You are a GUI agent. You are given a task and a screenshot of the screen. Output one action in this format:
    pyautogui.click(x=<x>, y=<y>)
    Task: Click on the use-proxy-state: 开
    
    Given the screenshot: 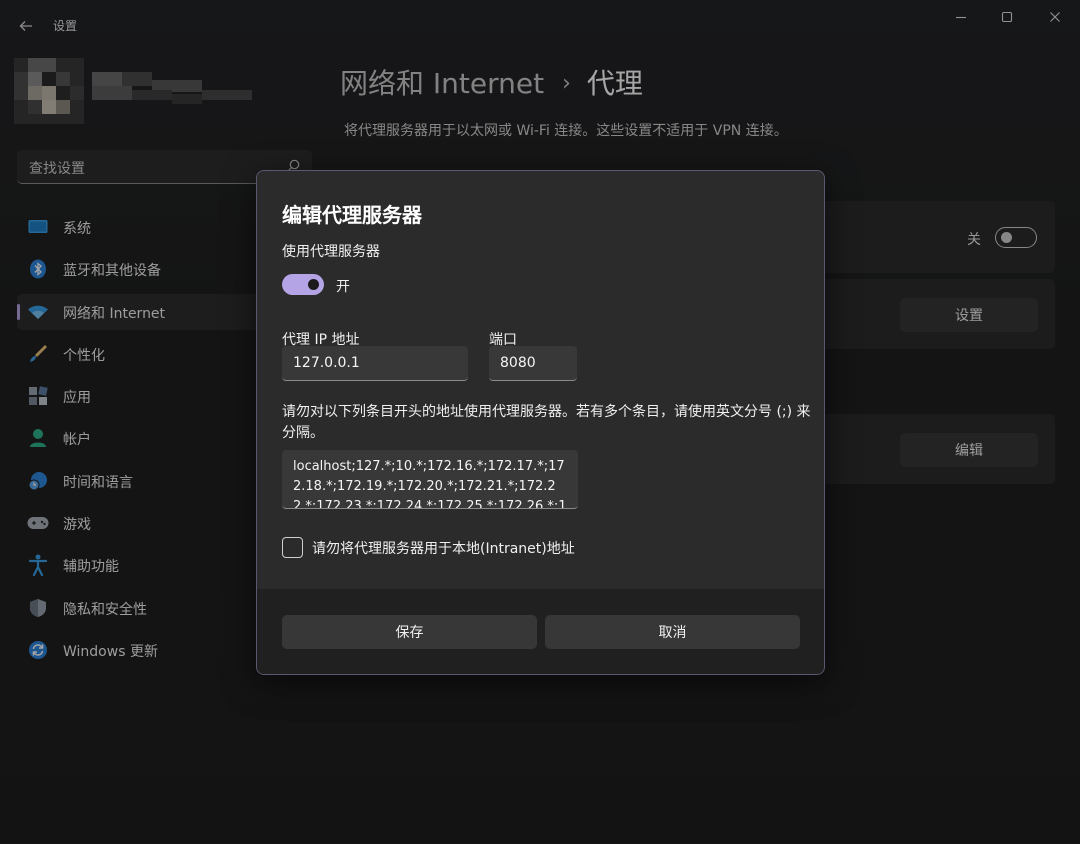 What is the action you would take?
    pyautogui.click(x=343, y=287)
    